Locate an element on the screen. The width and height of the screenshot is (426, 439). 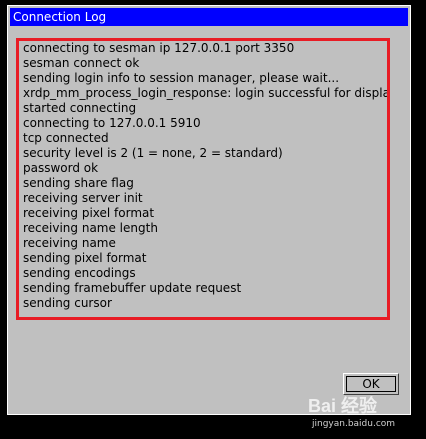
watermark-url: jingyan.baidu.com is located at coordinates (354, 424).